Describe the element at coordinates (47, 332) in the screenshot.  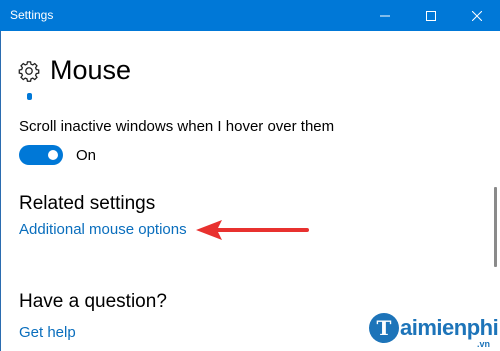
I see `get-help-link: Get help` at that location.